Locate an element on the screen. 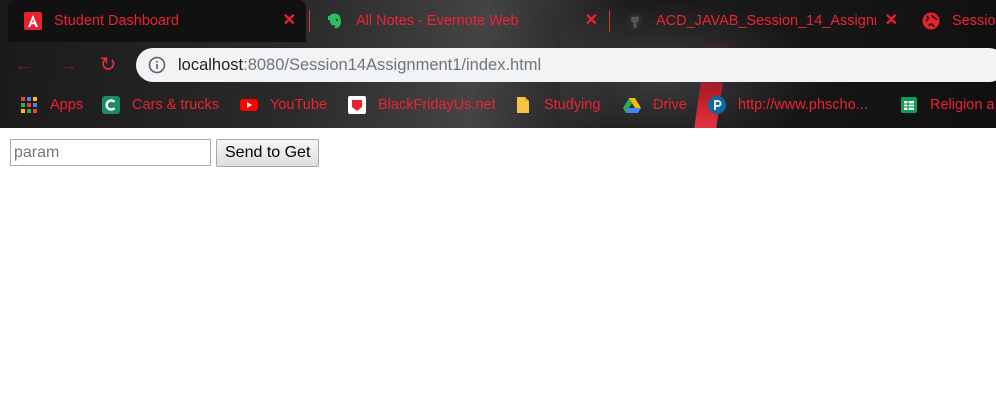 The height and width of the screenshot is (406, 996). tab-github-assignment: ACD_JAVAB_Session_14_Assignment ✕ is located at coordinates (759, 21).